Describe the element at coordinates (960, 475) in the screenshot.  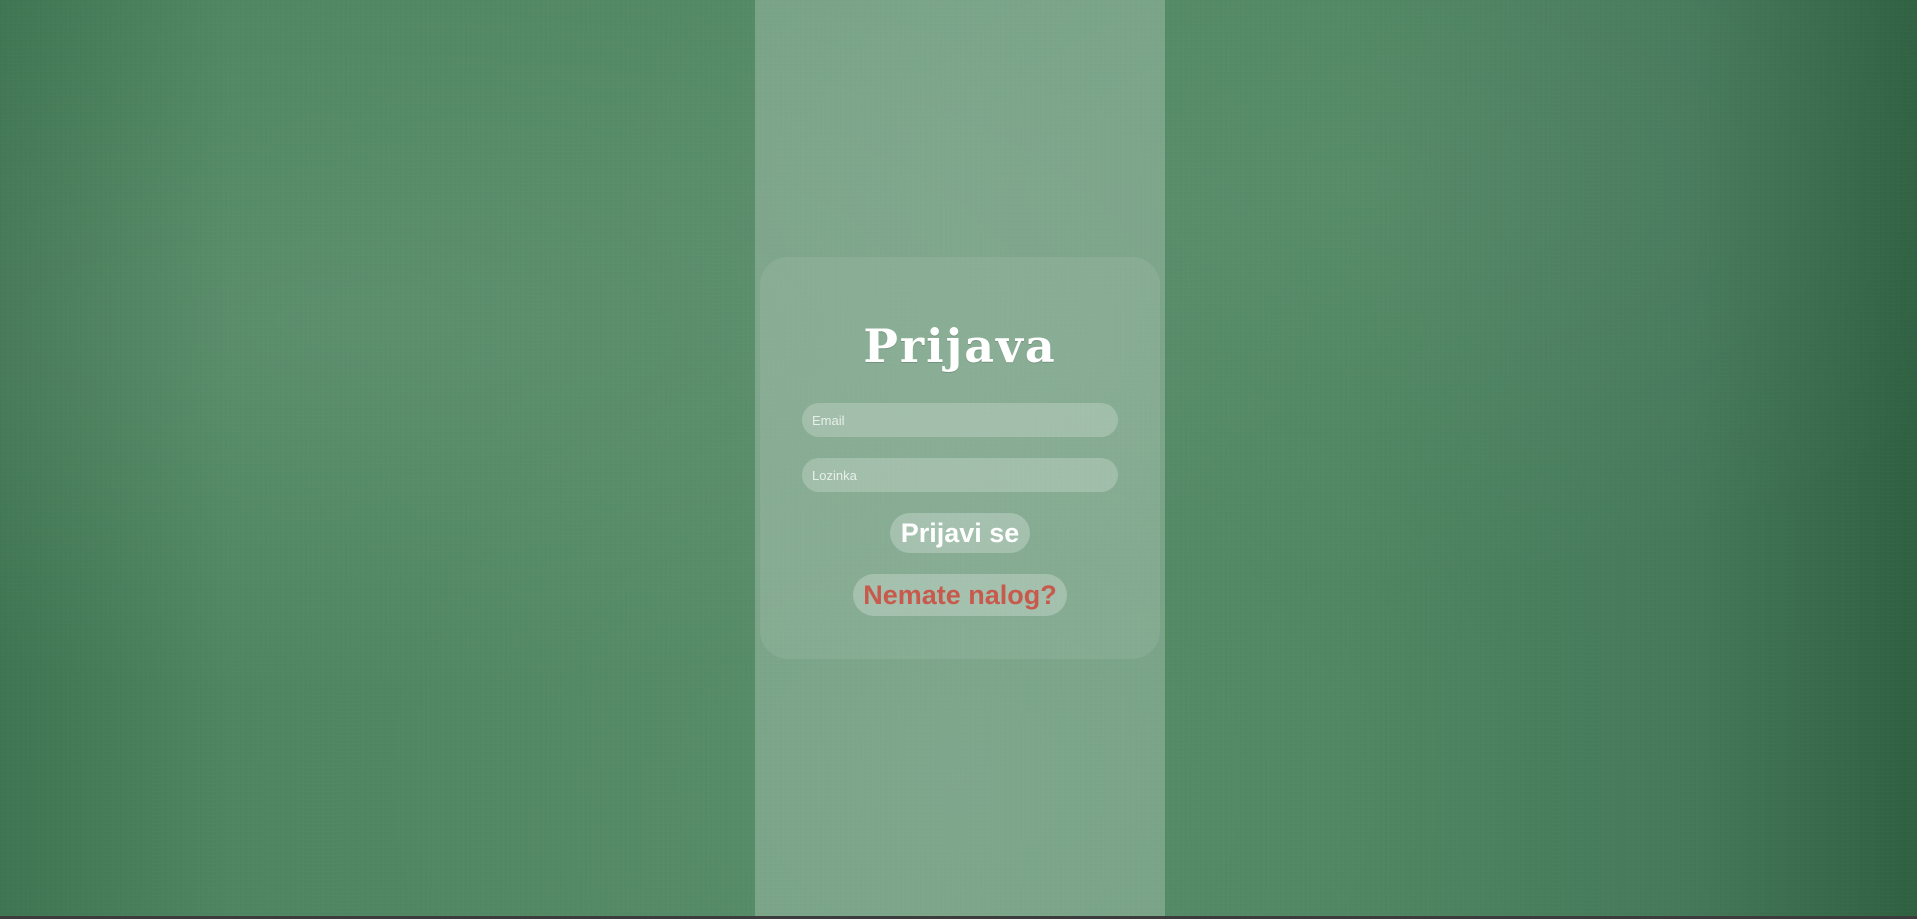
I see `password-input` at that location.